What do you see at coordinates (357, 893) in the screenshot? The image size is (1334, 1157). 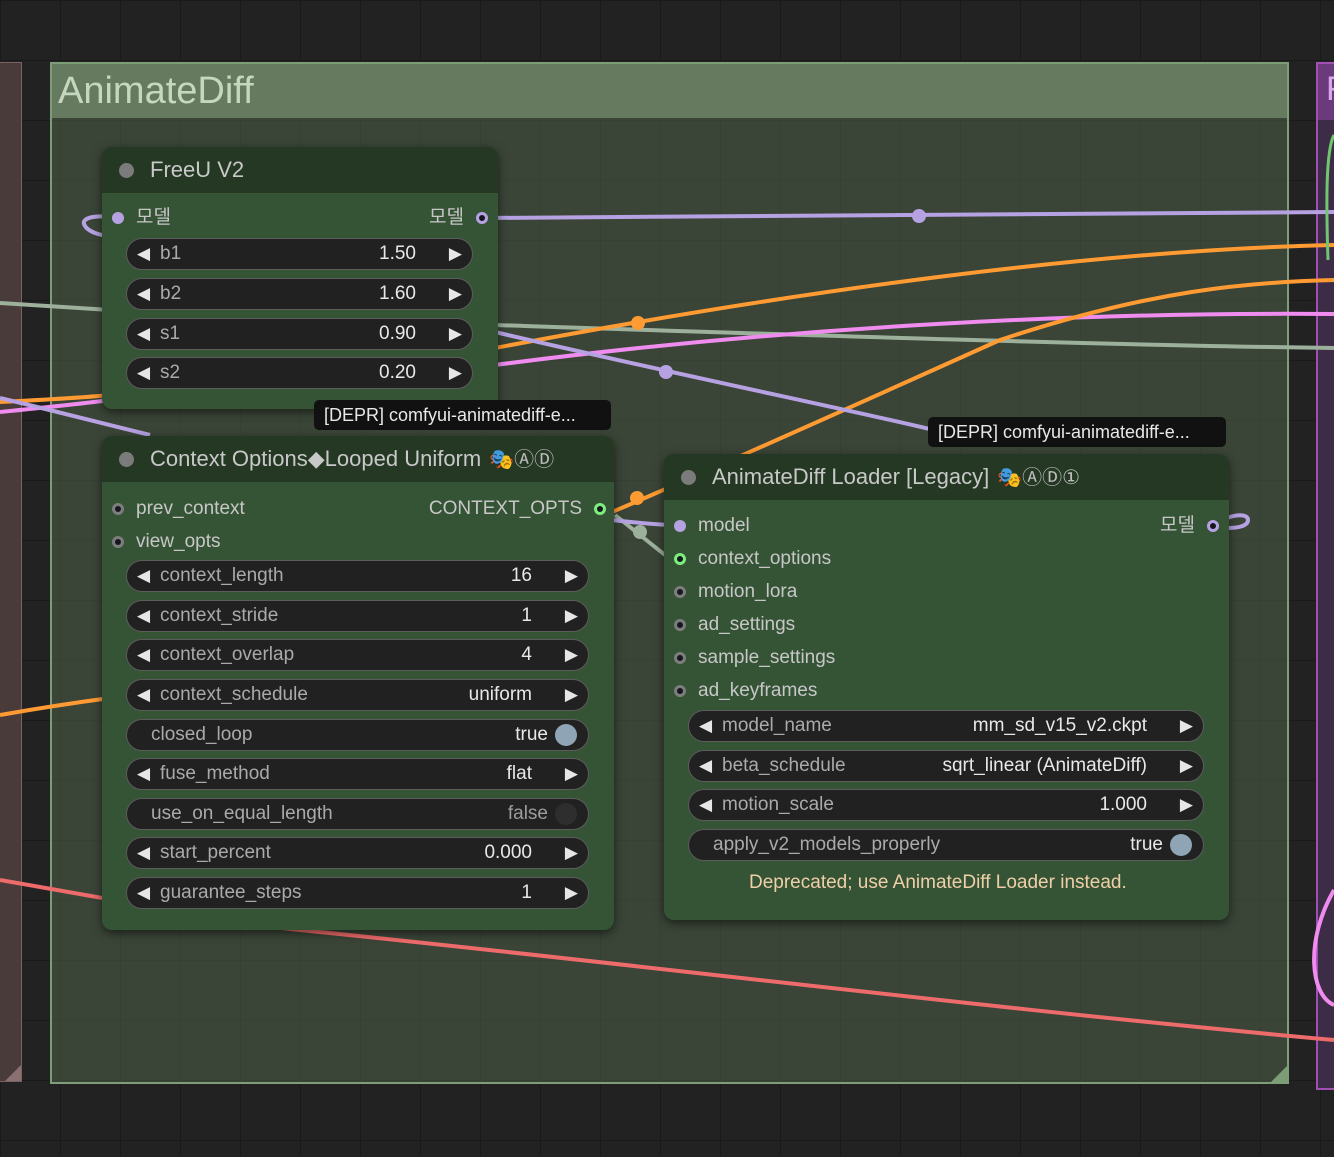 I see `widget-guarantee-steps: ◀ guarantee_steps 1 ▶` at bounding box center [357, 893].